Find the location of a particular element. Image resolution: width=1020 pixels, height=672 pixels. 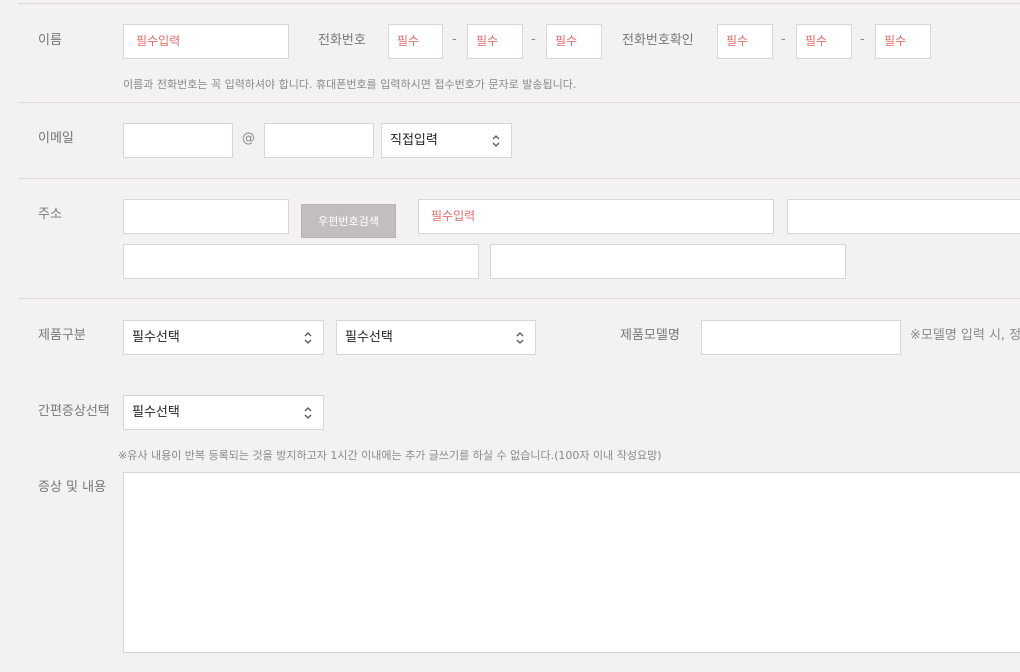

zipcode-search-button: 우편번호검색 is located at coordinates (348, 221).